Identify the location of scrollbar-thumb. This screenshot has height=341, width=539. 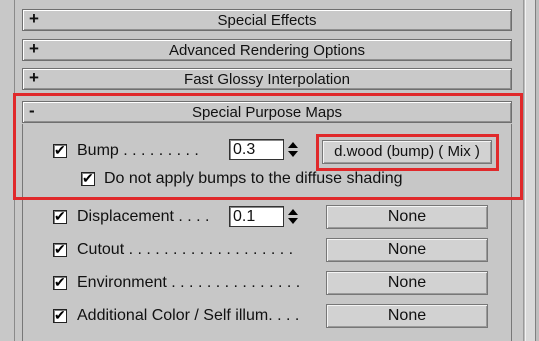
(530, 170).